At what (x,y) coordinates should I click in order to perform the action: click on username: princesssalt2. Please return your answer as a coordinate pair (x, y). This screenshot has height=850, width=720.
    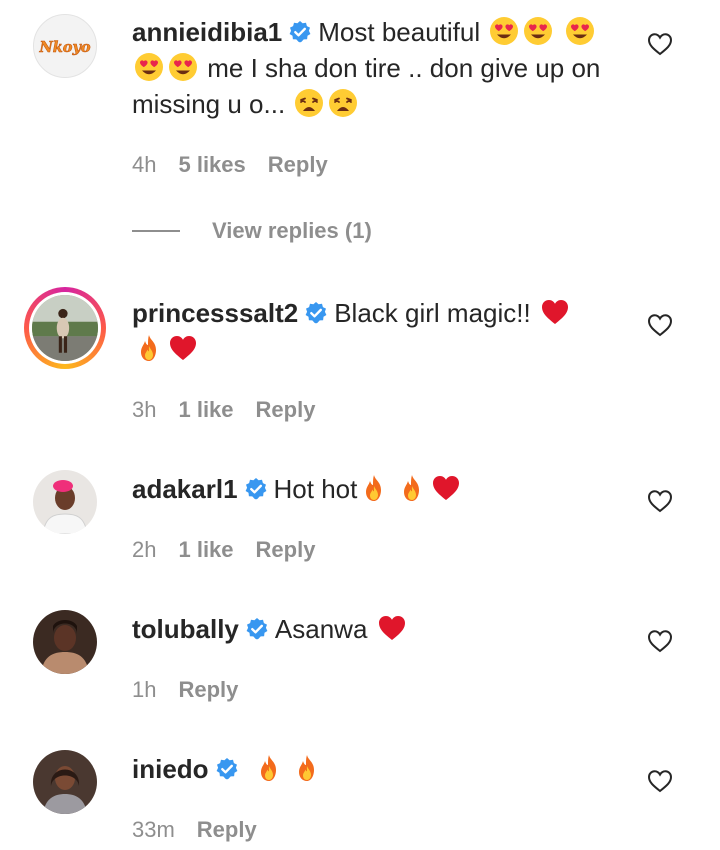
    Looking at the image, I should click on (215, 313).